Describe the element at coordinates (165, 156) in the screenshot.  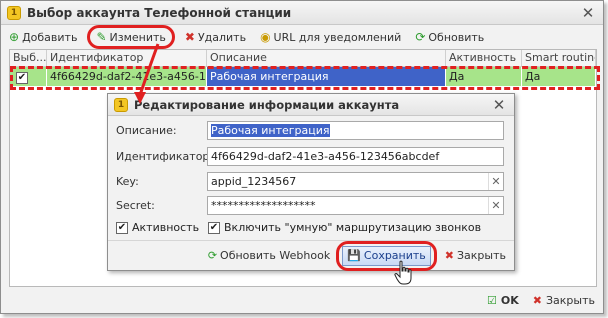
I see `identifier-label: Идентификатор:` at that location.